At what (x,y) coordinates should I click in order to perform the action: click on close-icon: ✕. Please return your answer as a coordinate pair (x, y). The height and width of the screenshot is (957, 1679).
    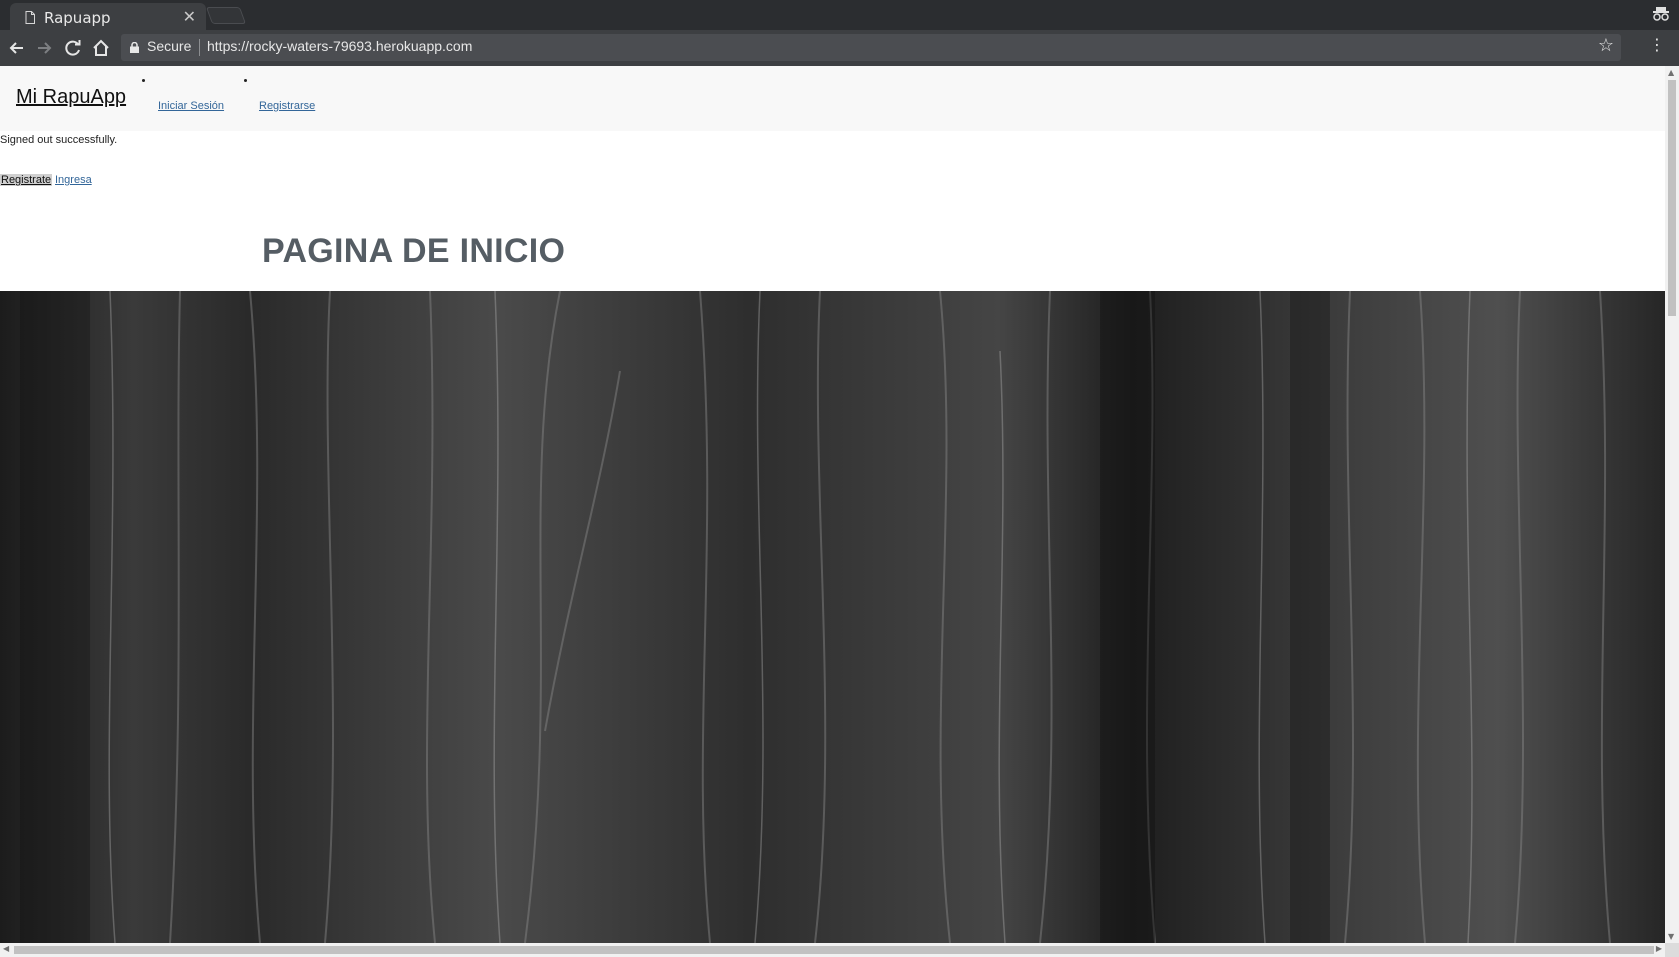
    Looking at the image, I should click on (189, 16).